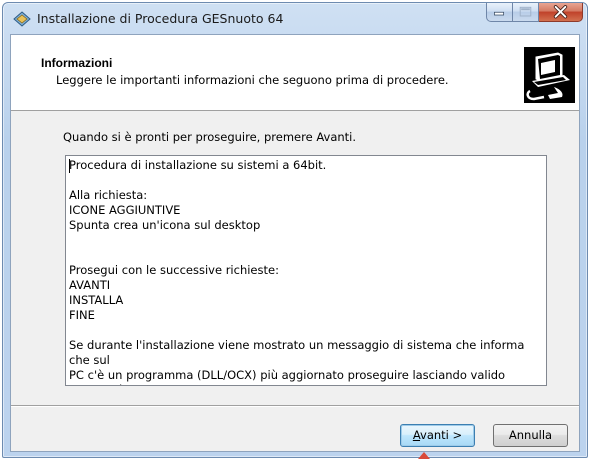 The height and width of the screenshot is (461, 593). I want to click on pointer-marker-icon, so click(424, 455).